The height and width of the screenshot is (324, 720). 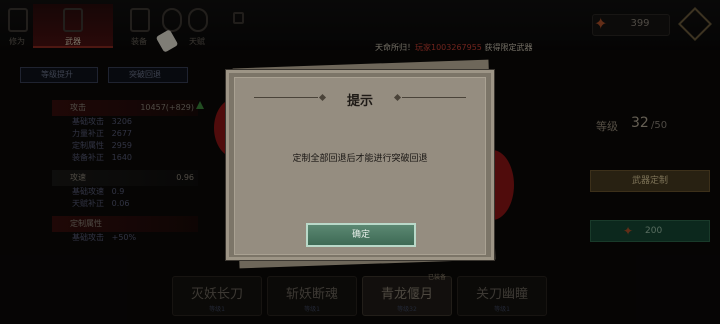 What do you see at coordinates (360, 159) in the screenshot?
I see `dialog-message: 定制全部回退后才能进行突破回退` at bounding box center [360, 159].